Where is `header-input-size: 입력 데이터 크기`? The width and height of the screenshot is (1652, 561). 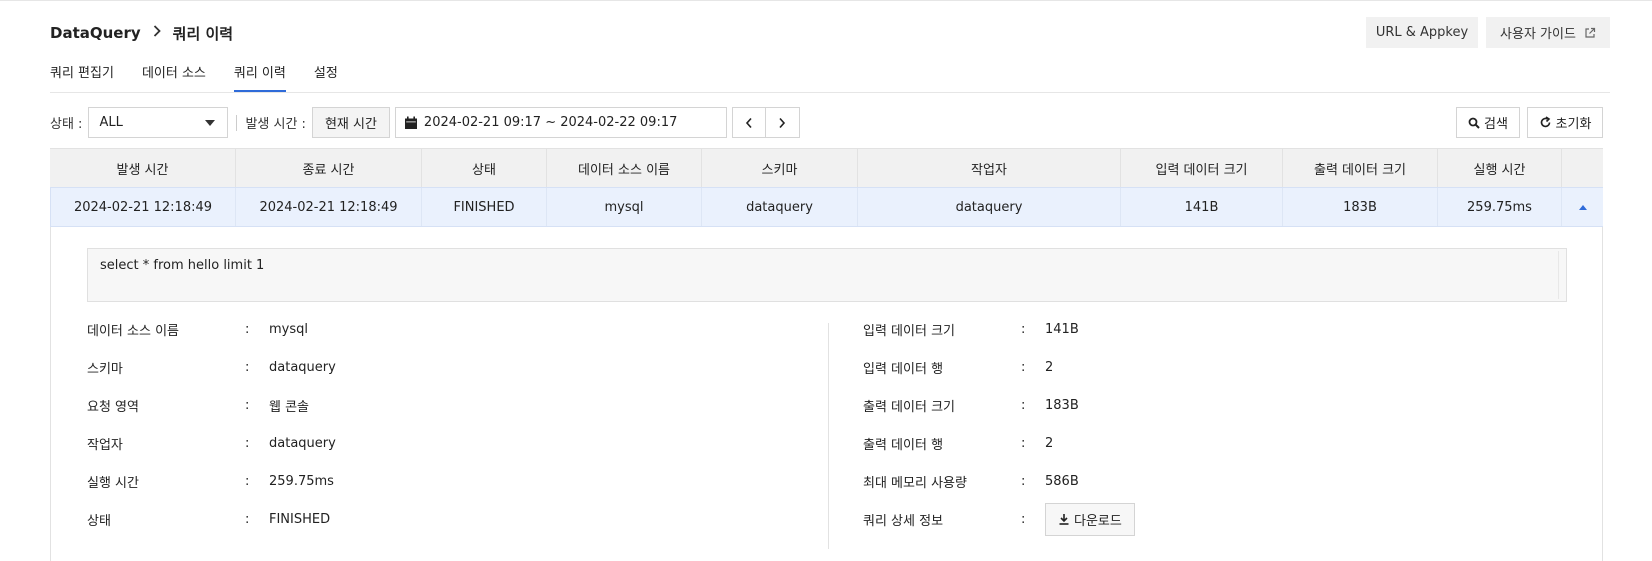 header-input-size: 입력 데이터 크기 is located at coordinates (1202, 168).